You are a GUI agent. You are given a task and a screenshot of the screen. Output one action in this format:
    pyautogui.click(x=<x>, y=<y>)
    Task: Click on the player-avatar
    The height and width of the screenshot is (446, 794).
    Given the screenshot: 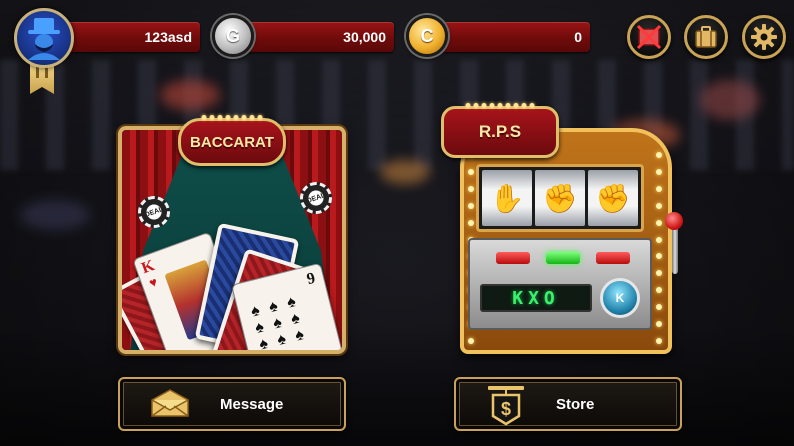 What is the action you would take?
    pyautogui.click(x=44, y=38)
    